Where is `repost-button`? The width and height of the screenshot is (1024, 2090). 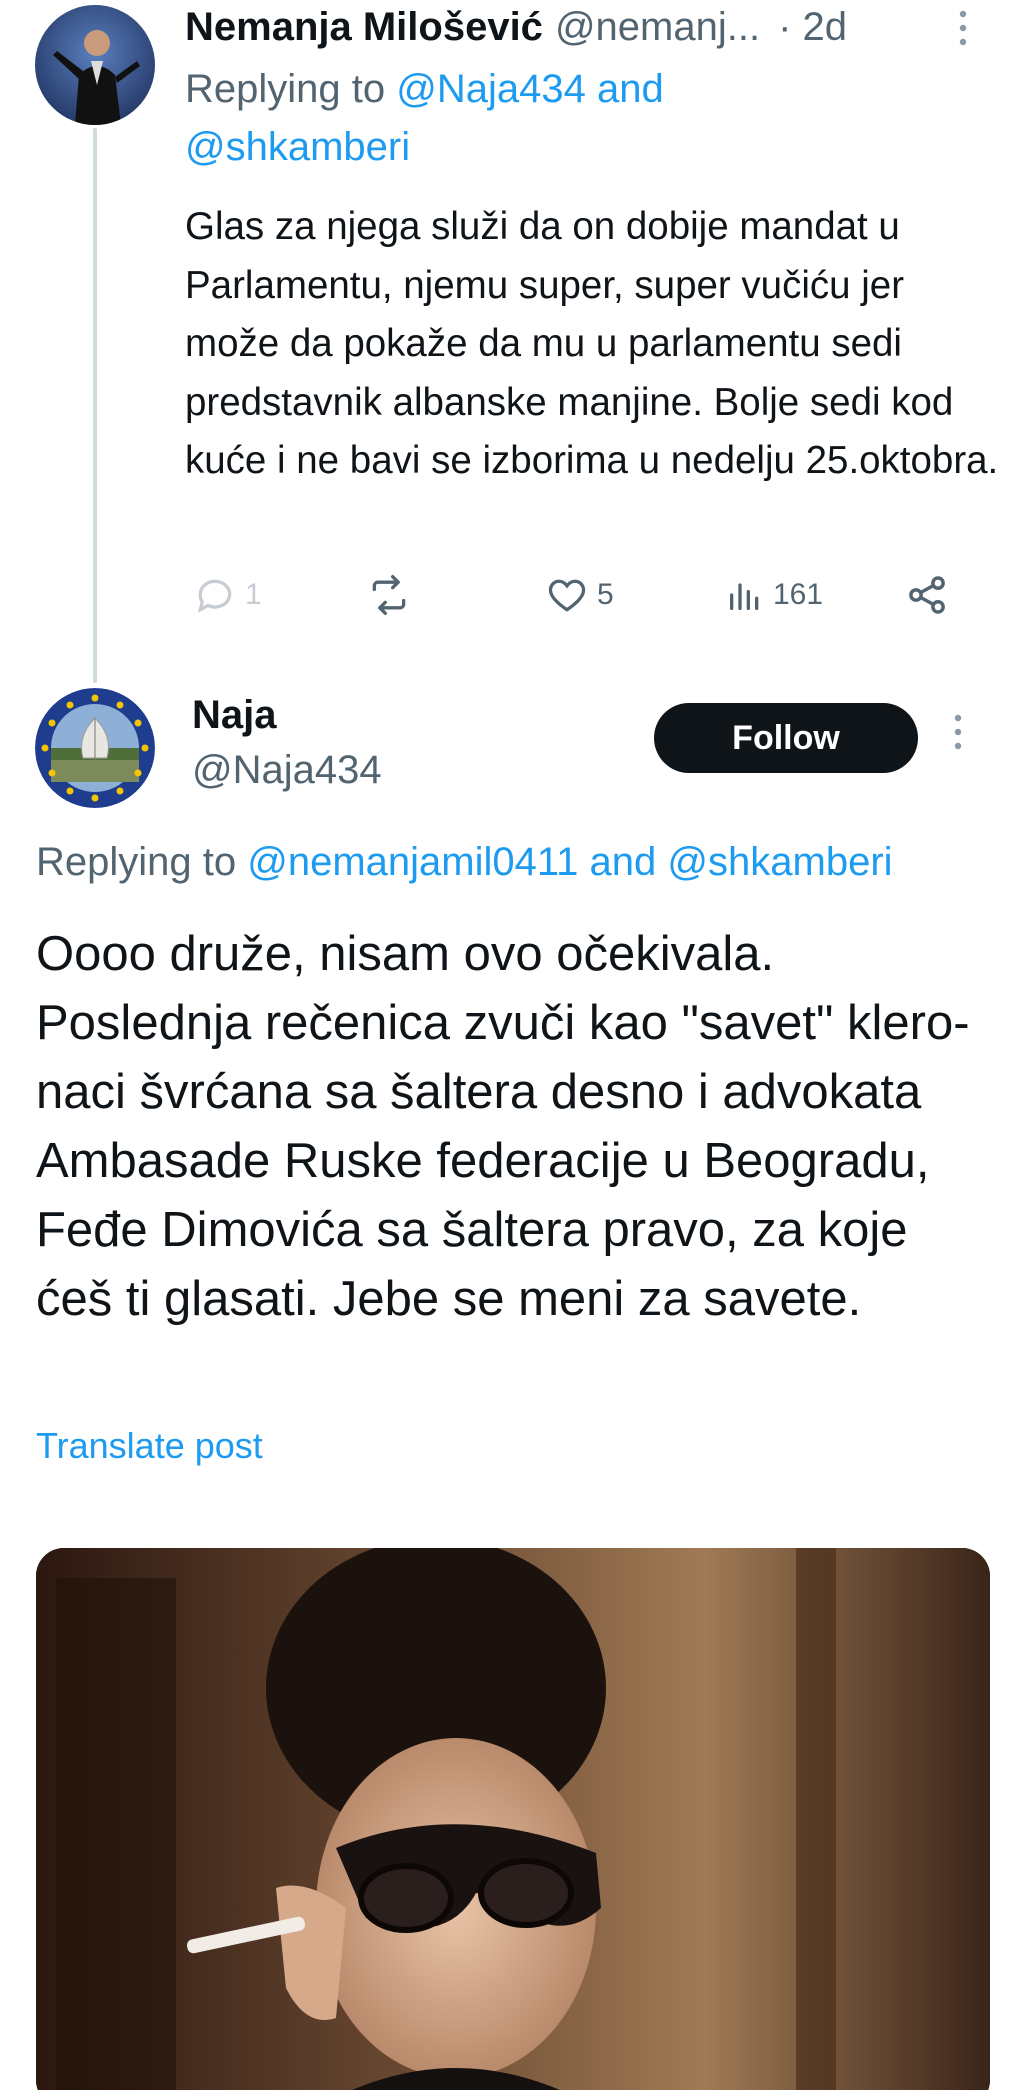 repost-button is located at coordinates (389, 595).